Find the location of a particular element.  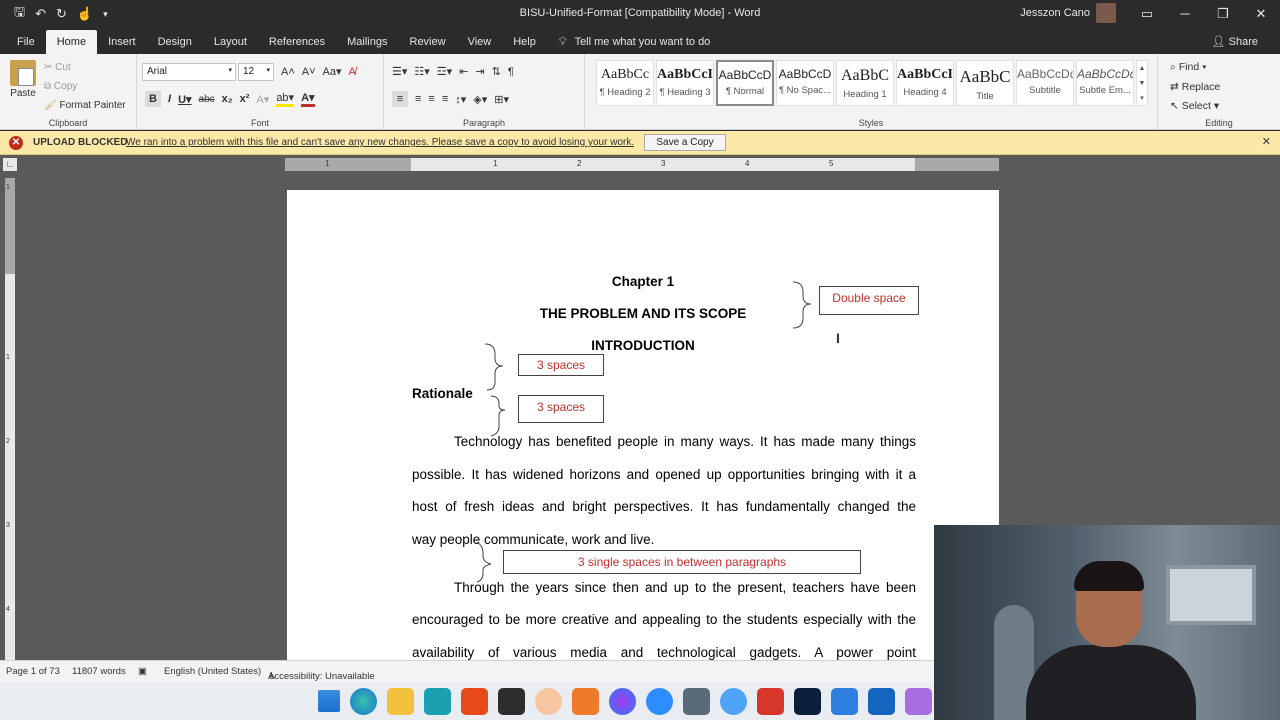

language-status: English (United States) is located at coordinates (212, 671).